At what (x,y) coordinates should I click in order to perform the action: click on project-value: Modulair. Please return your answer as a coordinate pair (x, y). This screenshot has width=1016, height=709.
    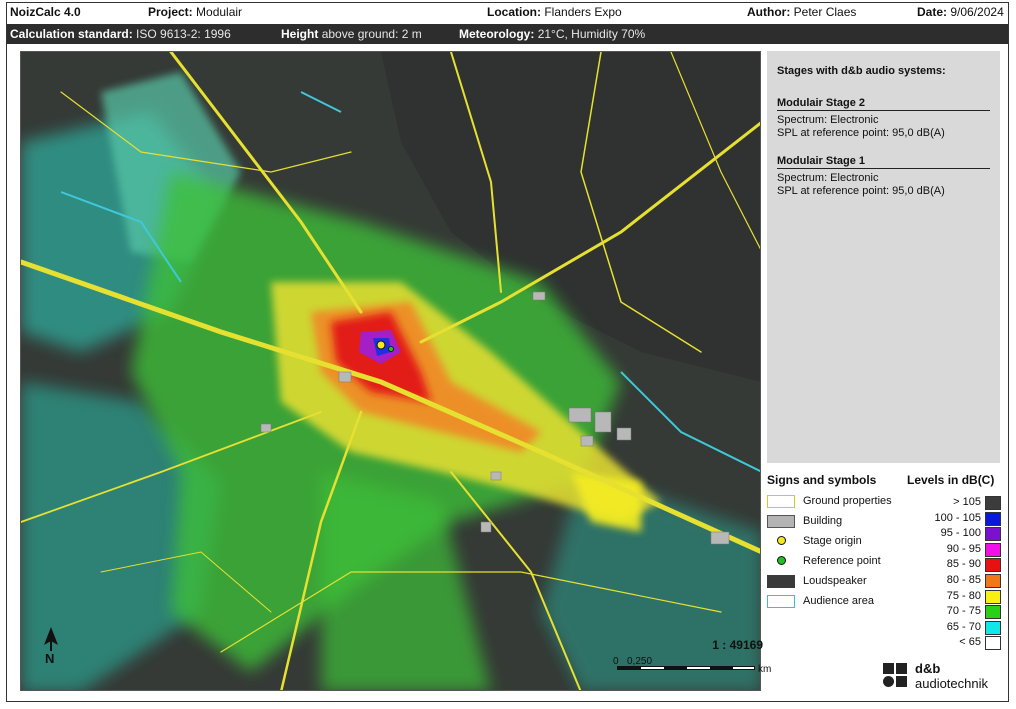
    Looking at the image, I should click on (219, 12).